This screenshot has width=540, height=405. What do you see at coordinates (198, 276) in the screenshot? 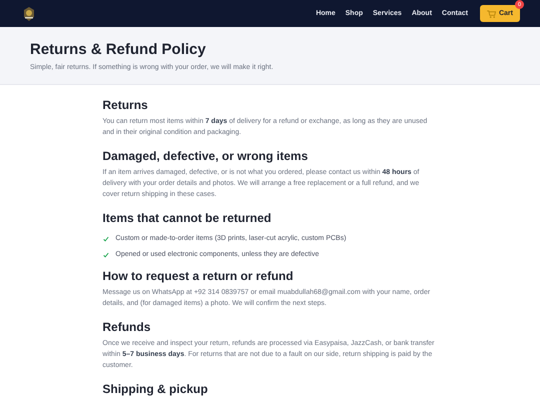
I see `section-heading: How to request a return or refund` at bounding box center [198, 276].